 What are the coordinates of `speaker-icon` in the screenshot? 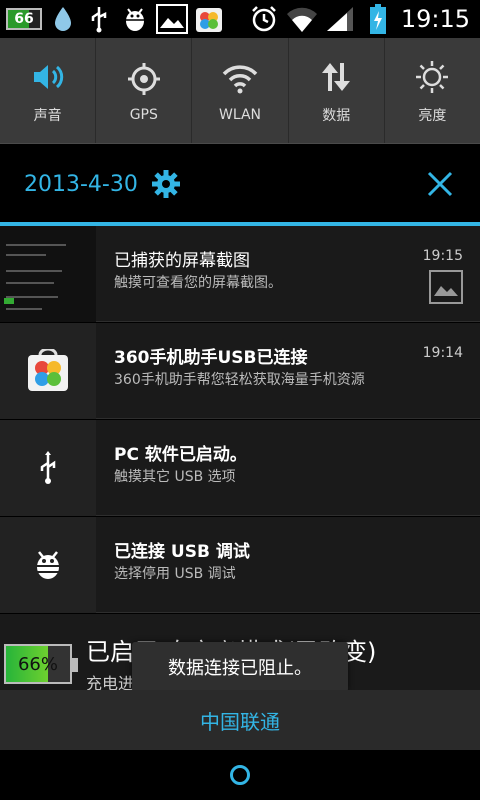 It's located at (48, 77).